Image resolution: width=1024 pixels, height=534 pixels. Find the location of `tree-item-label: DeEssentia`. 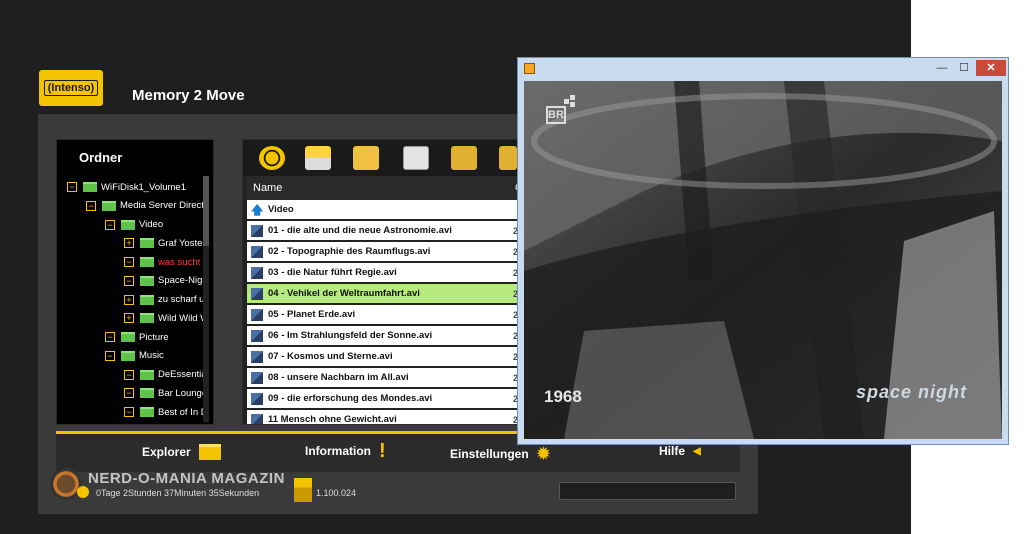

tree-item-label: DeEssentia is located at coordinates (182, 374).